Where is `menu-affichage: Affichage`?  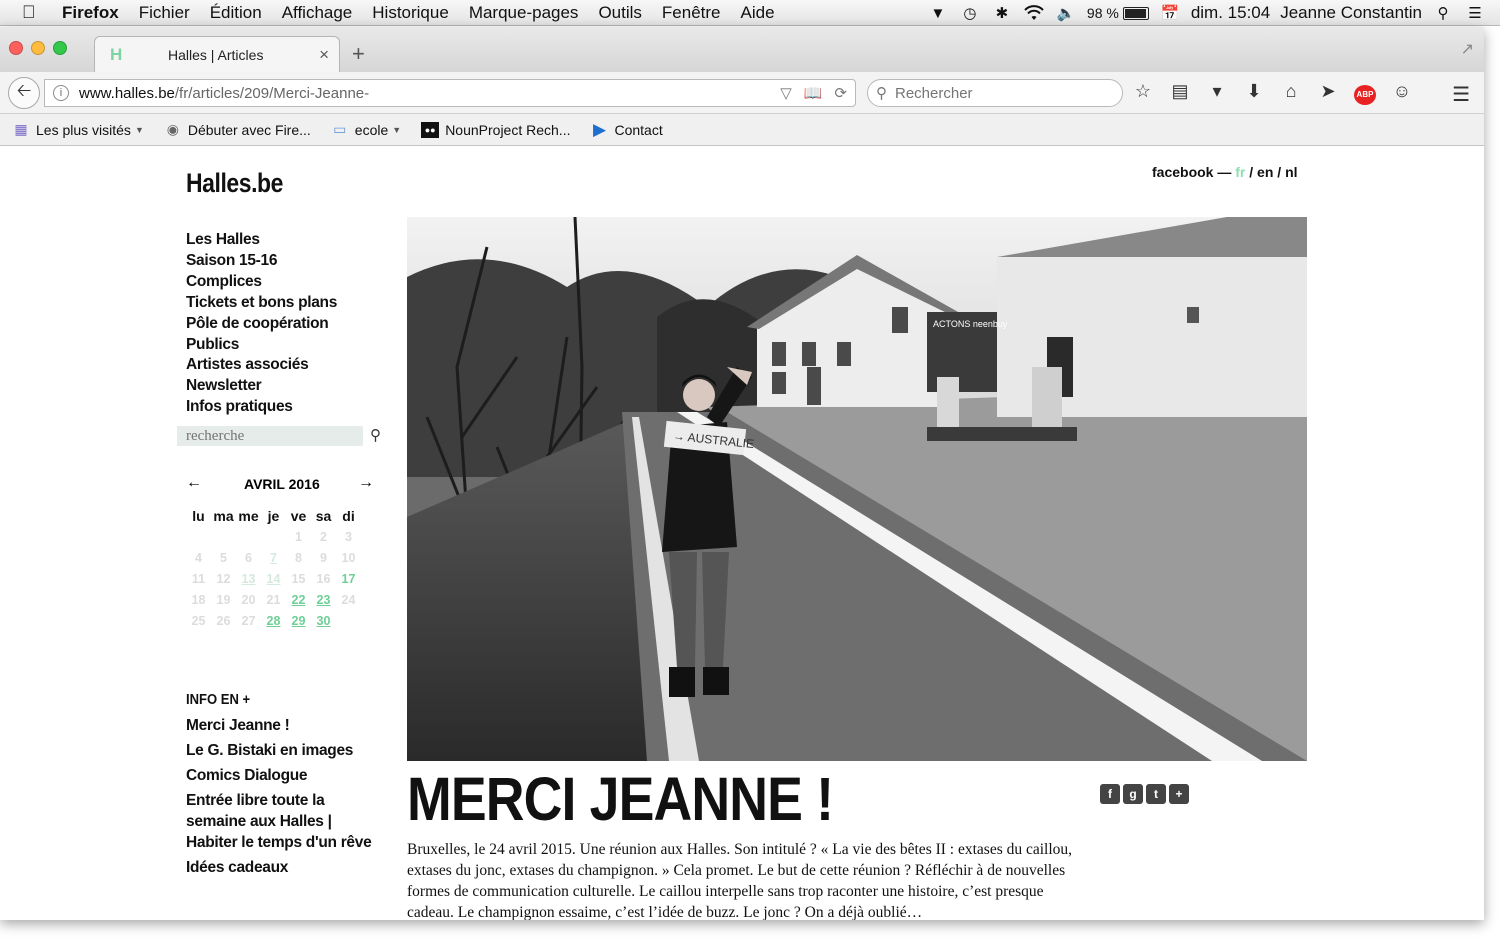
menu-affichage: Affichage is located at coordinates (317, 13).